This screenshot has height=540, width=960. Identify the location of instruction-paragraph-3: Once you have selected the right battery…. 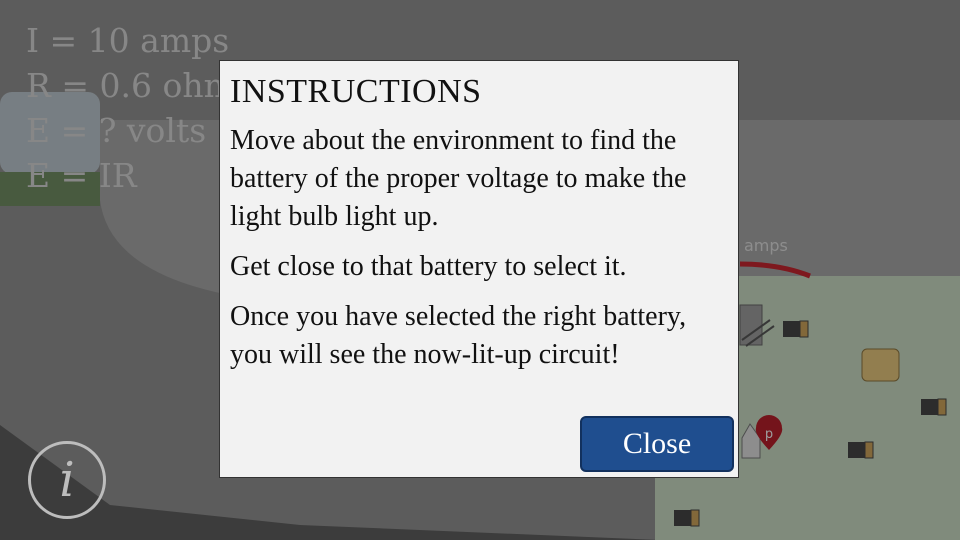
(458, 336).